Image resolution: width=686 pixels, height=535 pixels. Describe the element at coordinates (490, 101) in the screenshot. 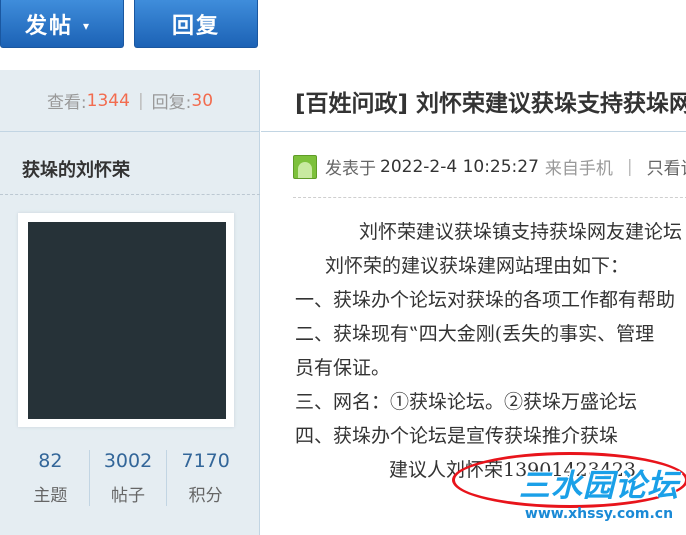

I see `post-title: [百姓问政] 刘怀荣建议获垛支持获垛网友建论坛` at that location.